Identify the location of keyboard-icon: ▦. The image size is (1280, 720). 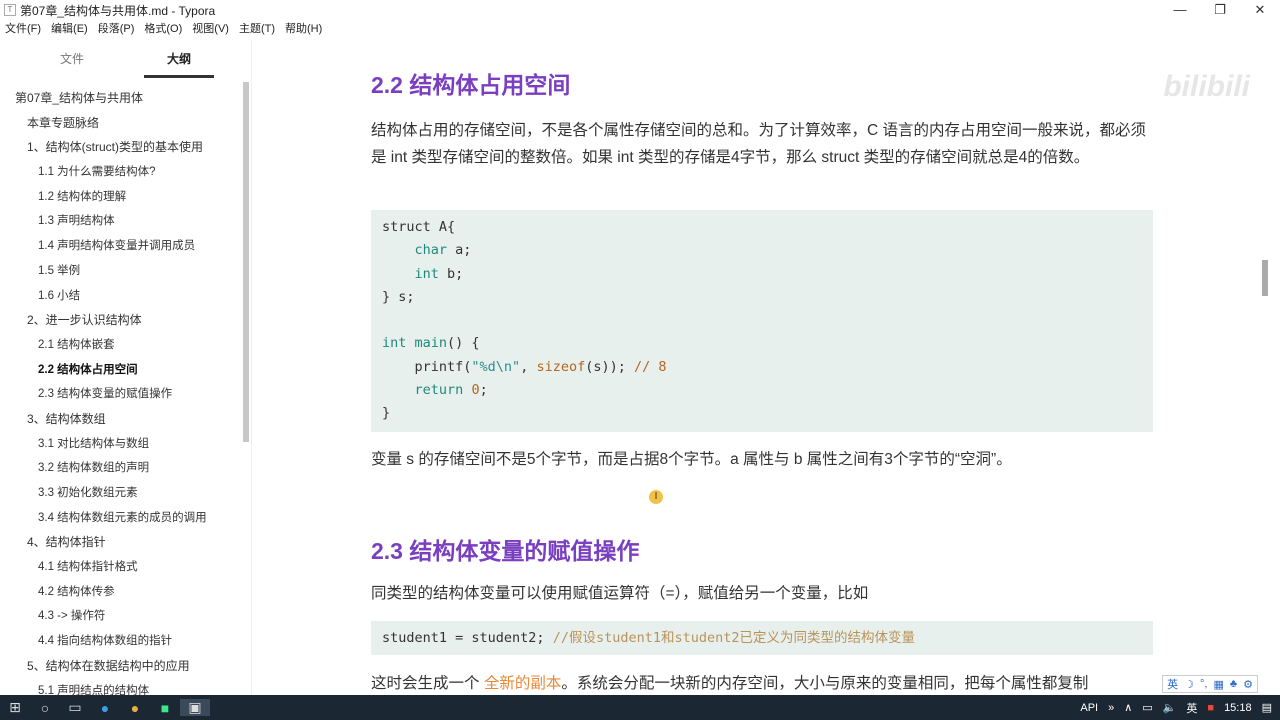
(1219, 684).